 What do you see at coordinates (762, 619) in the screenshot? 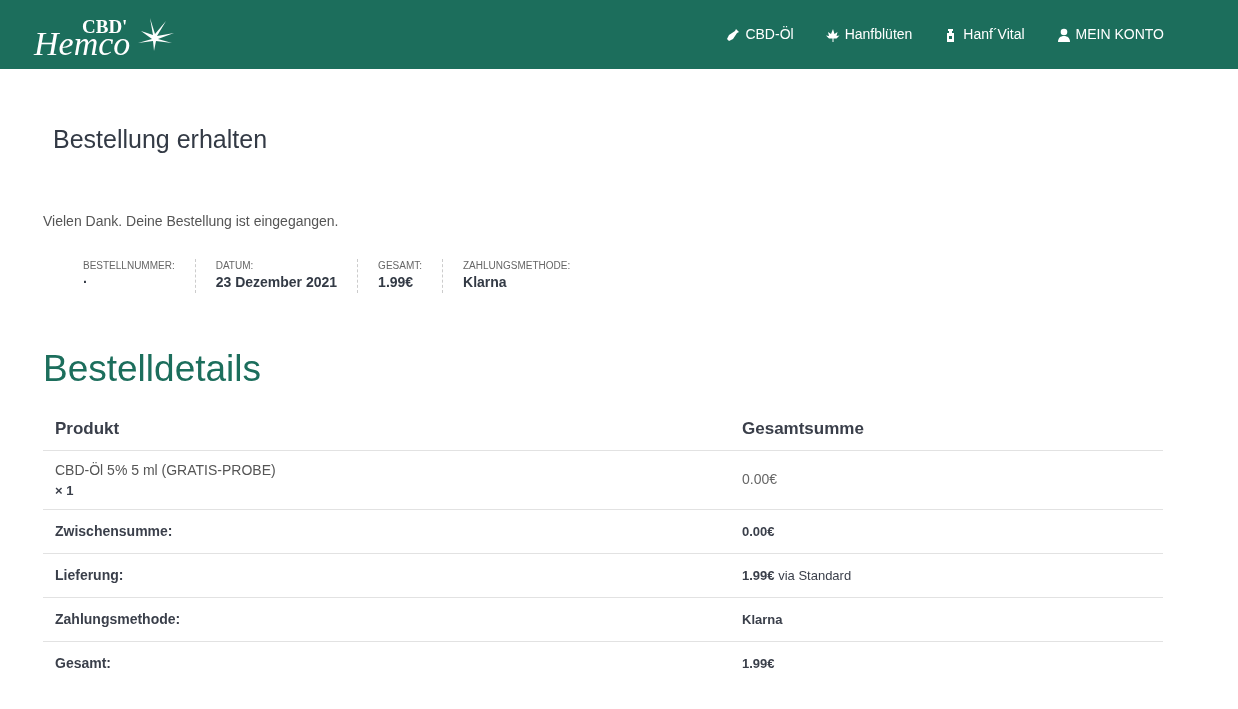
I see `totals-value: Klarna` at bounding box center [762, 619].